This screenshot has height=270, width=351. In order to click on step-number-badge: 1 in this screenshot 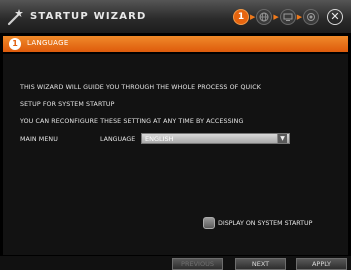, I will do `click(15, 44)`.